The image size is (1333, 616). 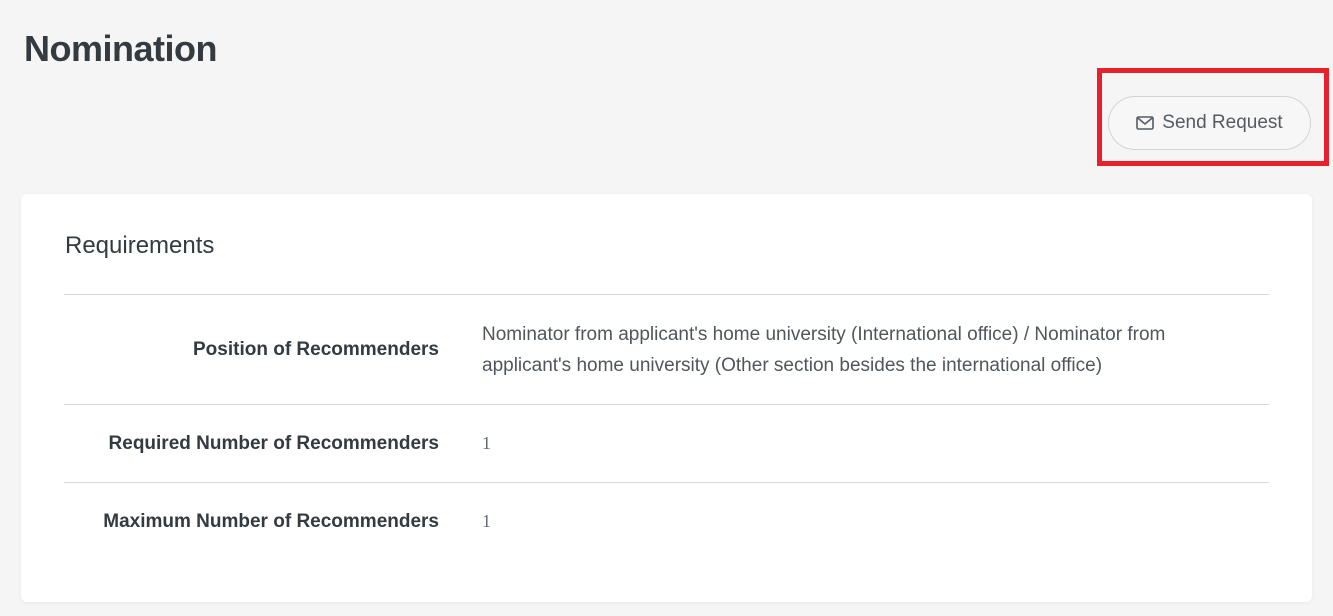 I want to click on send-request-button: Send Request, so click(x=1209, y=123).